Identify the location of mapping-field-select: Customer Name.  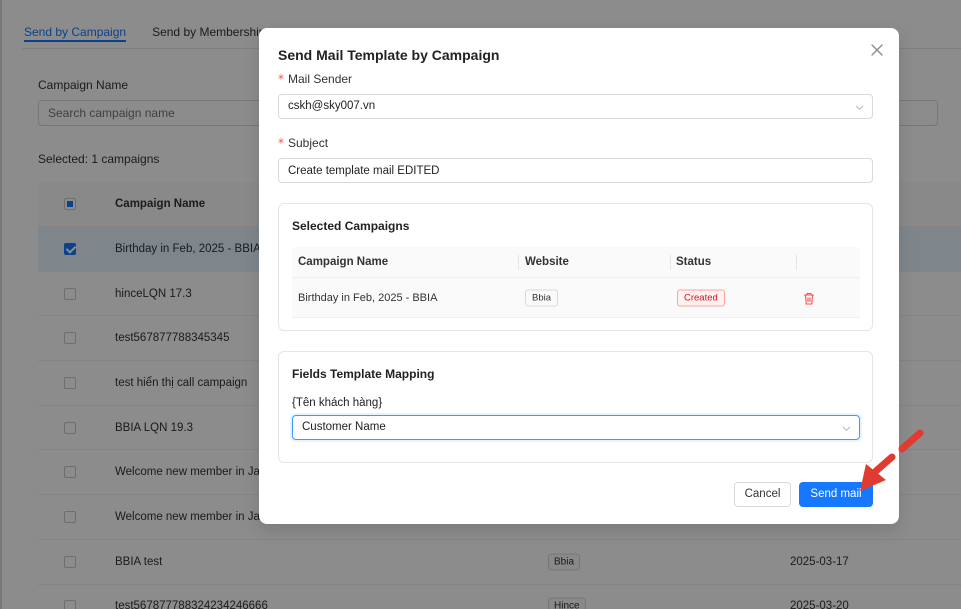
(576, 427).